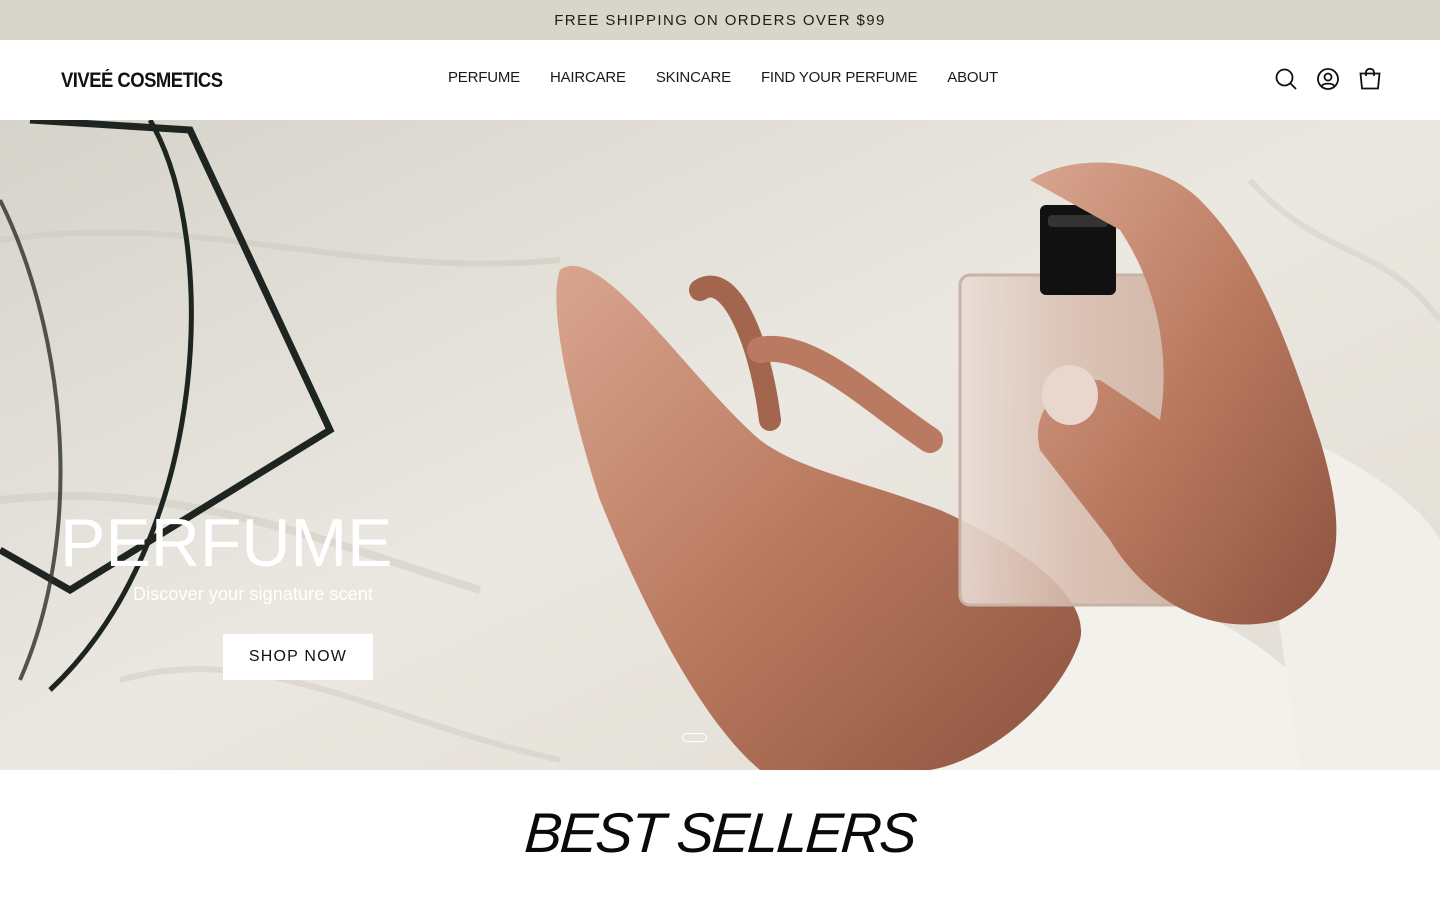  What do you see at coordinates (972, 77) in the screenshot?
I see `nav-item-about: ABOUT` at bounding box center [972, 77].